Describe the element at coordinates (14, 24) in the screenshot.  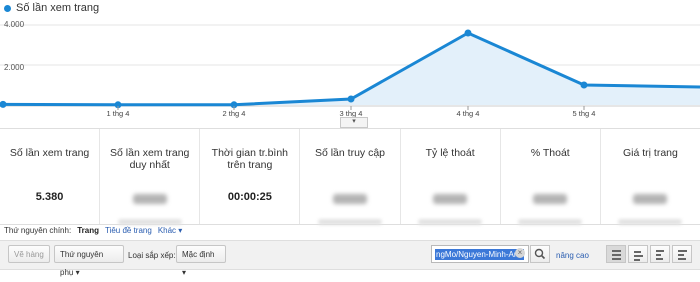
I see `y-tick-label: 4.000` at that location.